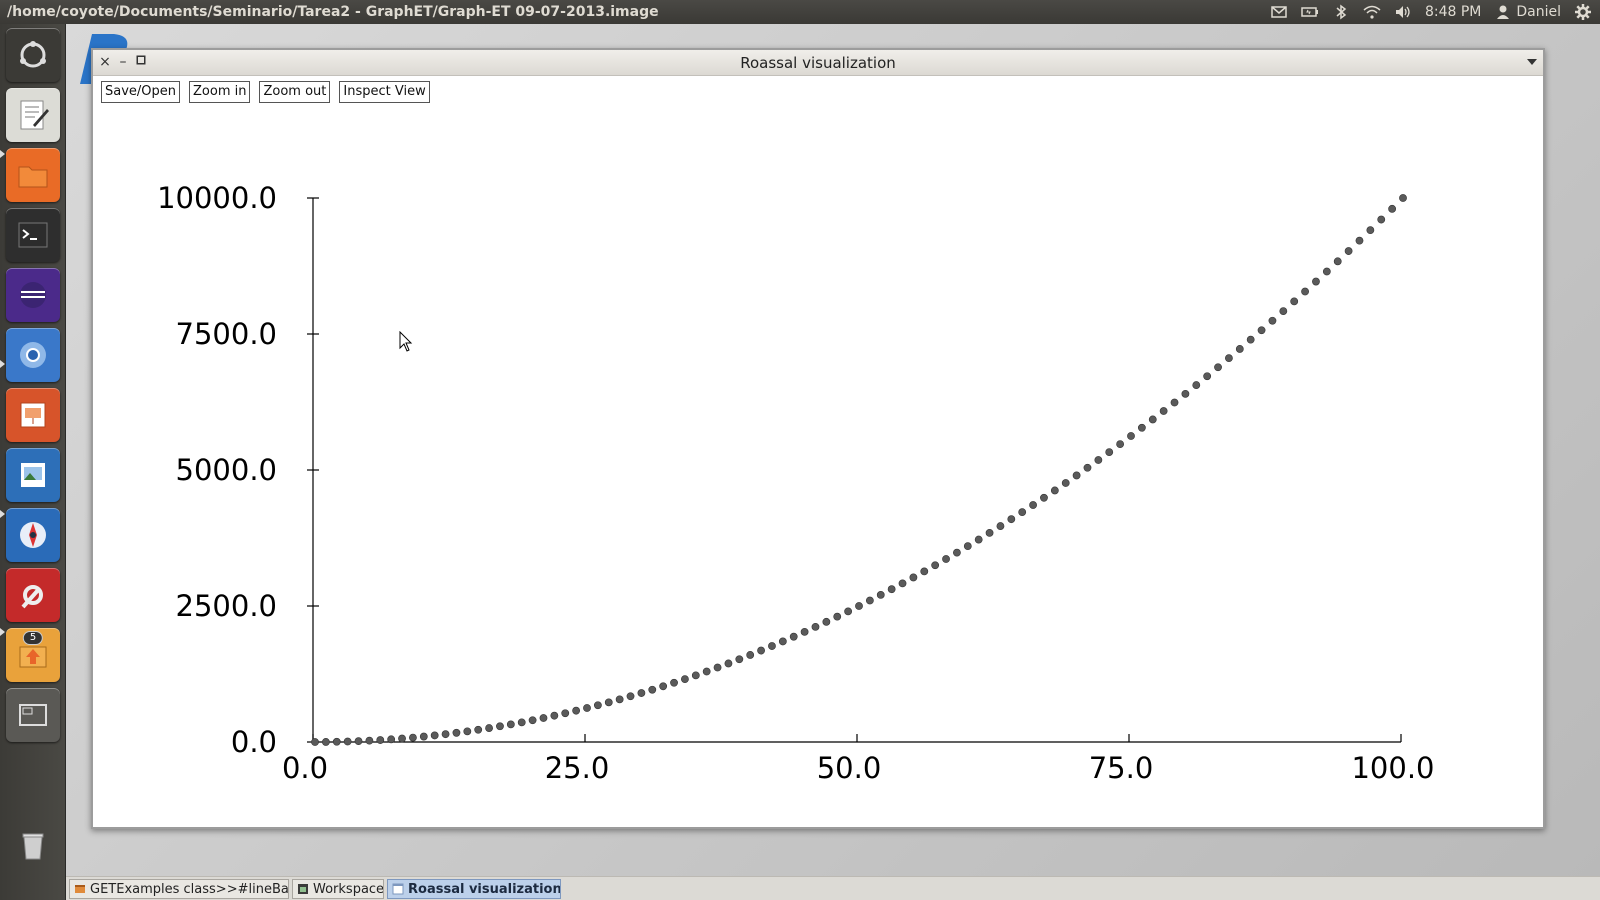 Image resolution: width=1600 pixels, height=900 pixels. What do you see at coordinates (849, 768) in the screenshot?
I see `x-tick-label: 50.0` at bounding box center [849, 768].